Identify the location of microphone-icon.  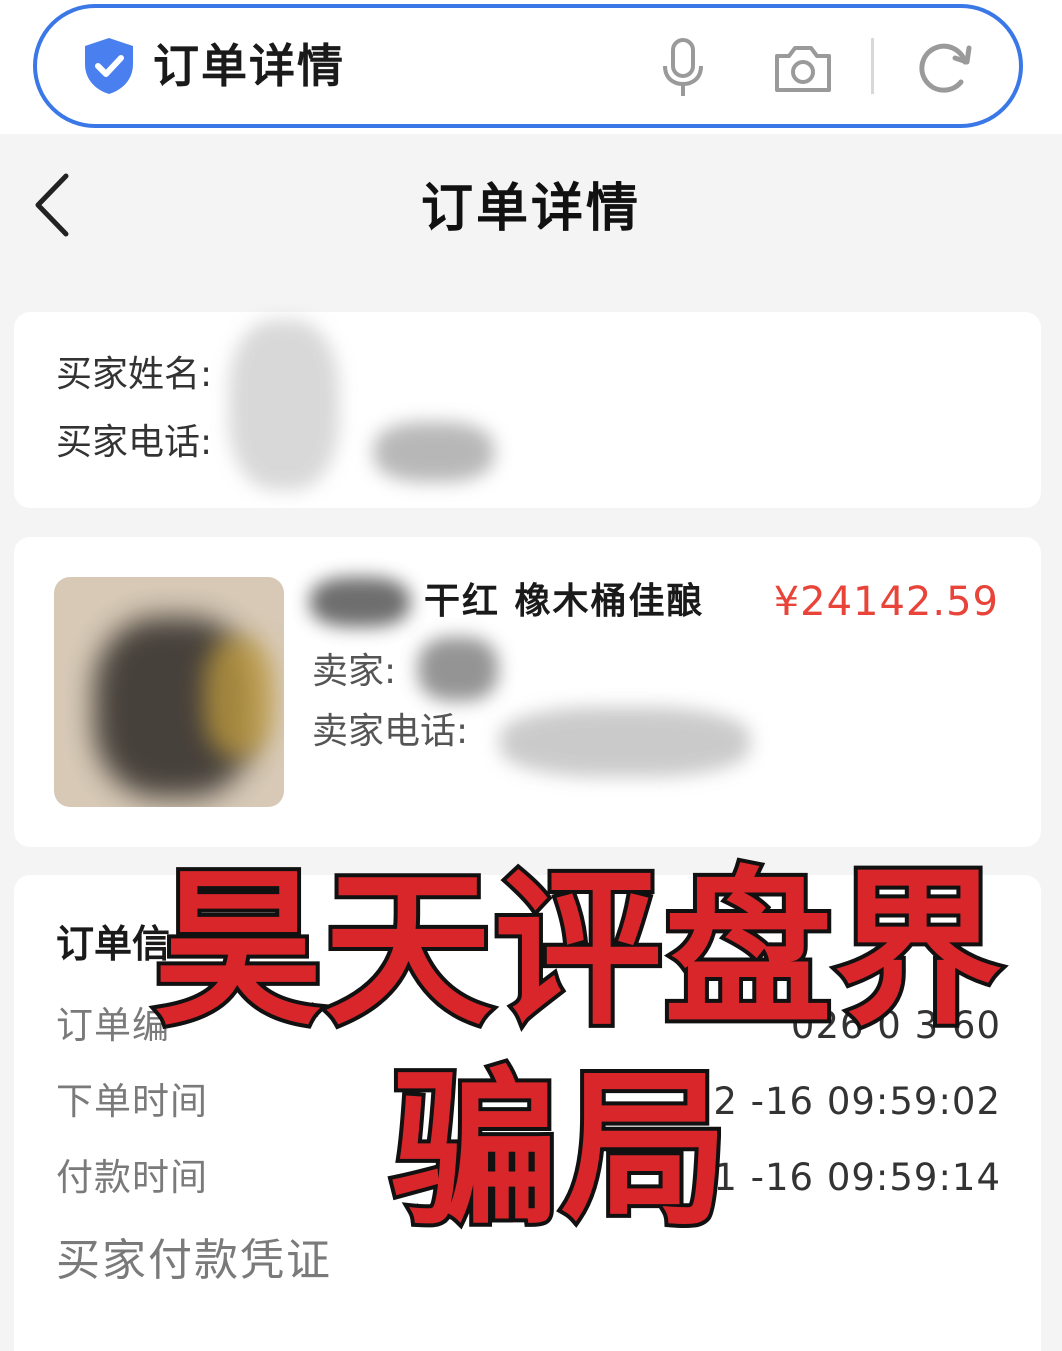
(683, 68).